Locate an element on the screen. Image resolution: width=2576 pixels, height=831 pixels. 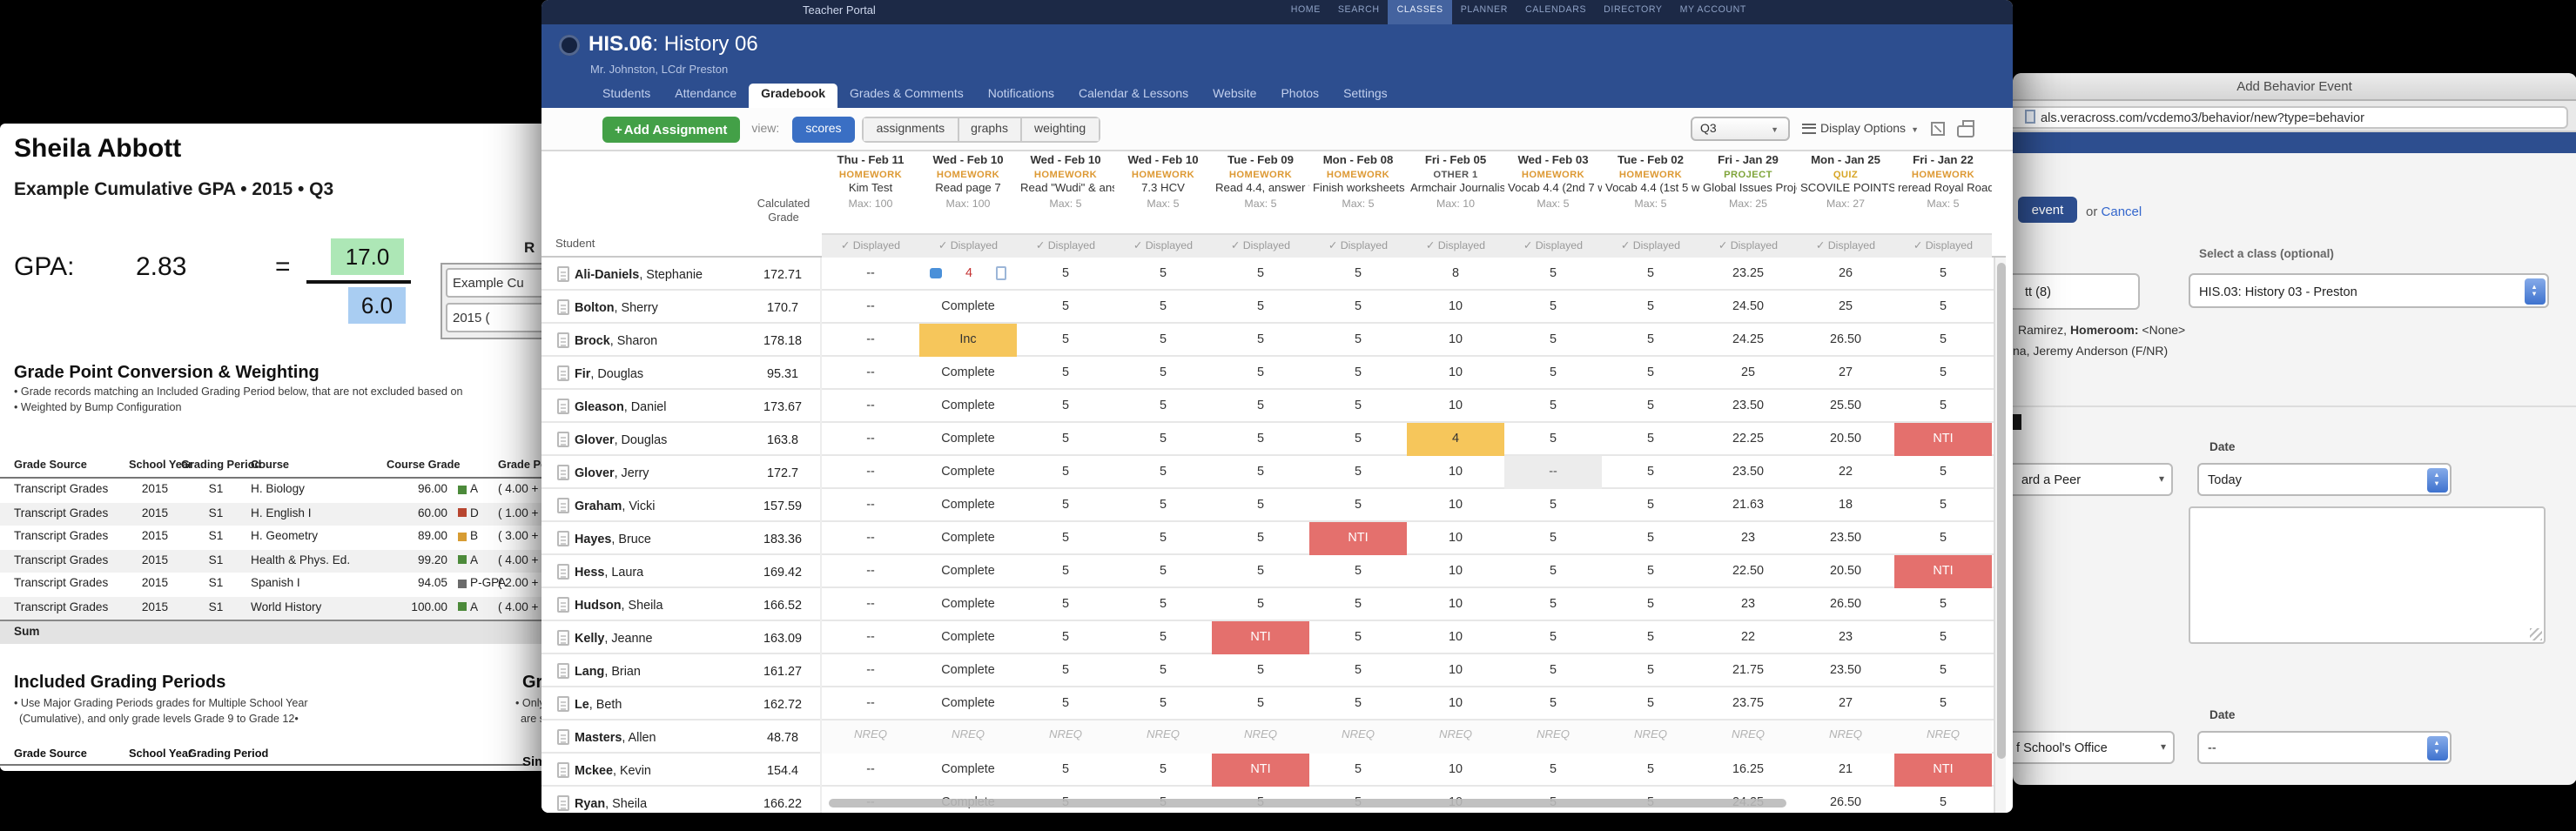
office-select-fragment: f School's Office ▾ is located at coordinates (2094, 747).